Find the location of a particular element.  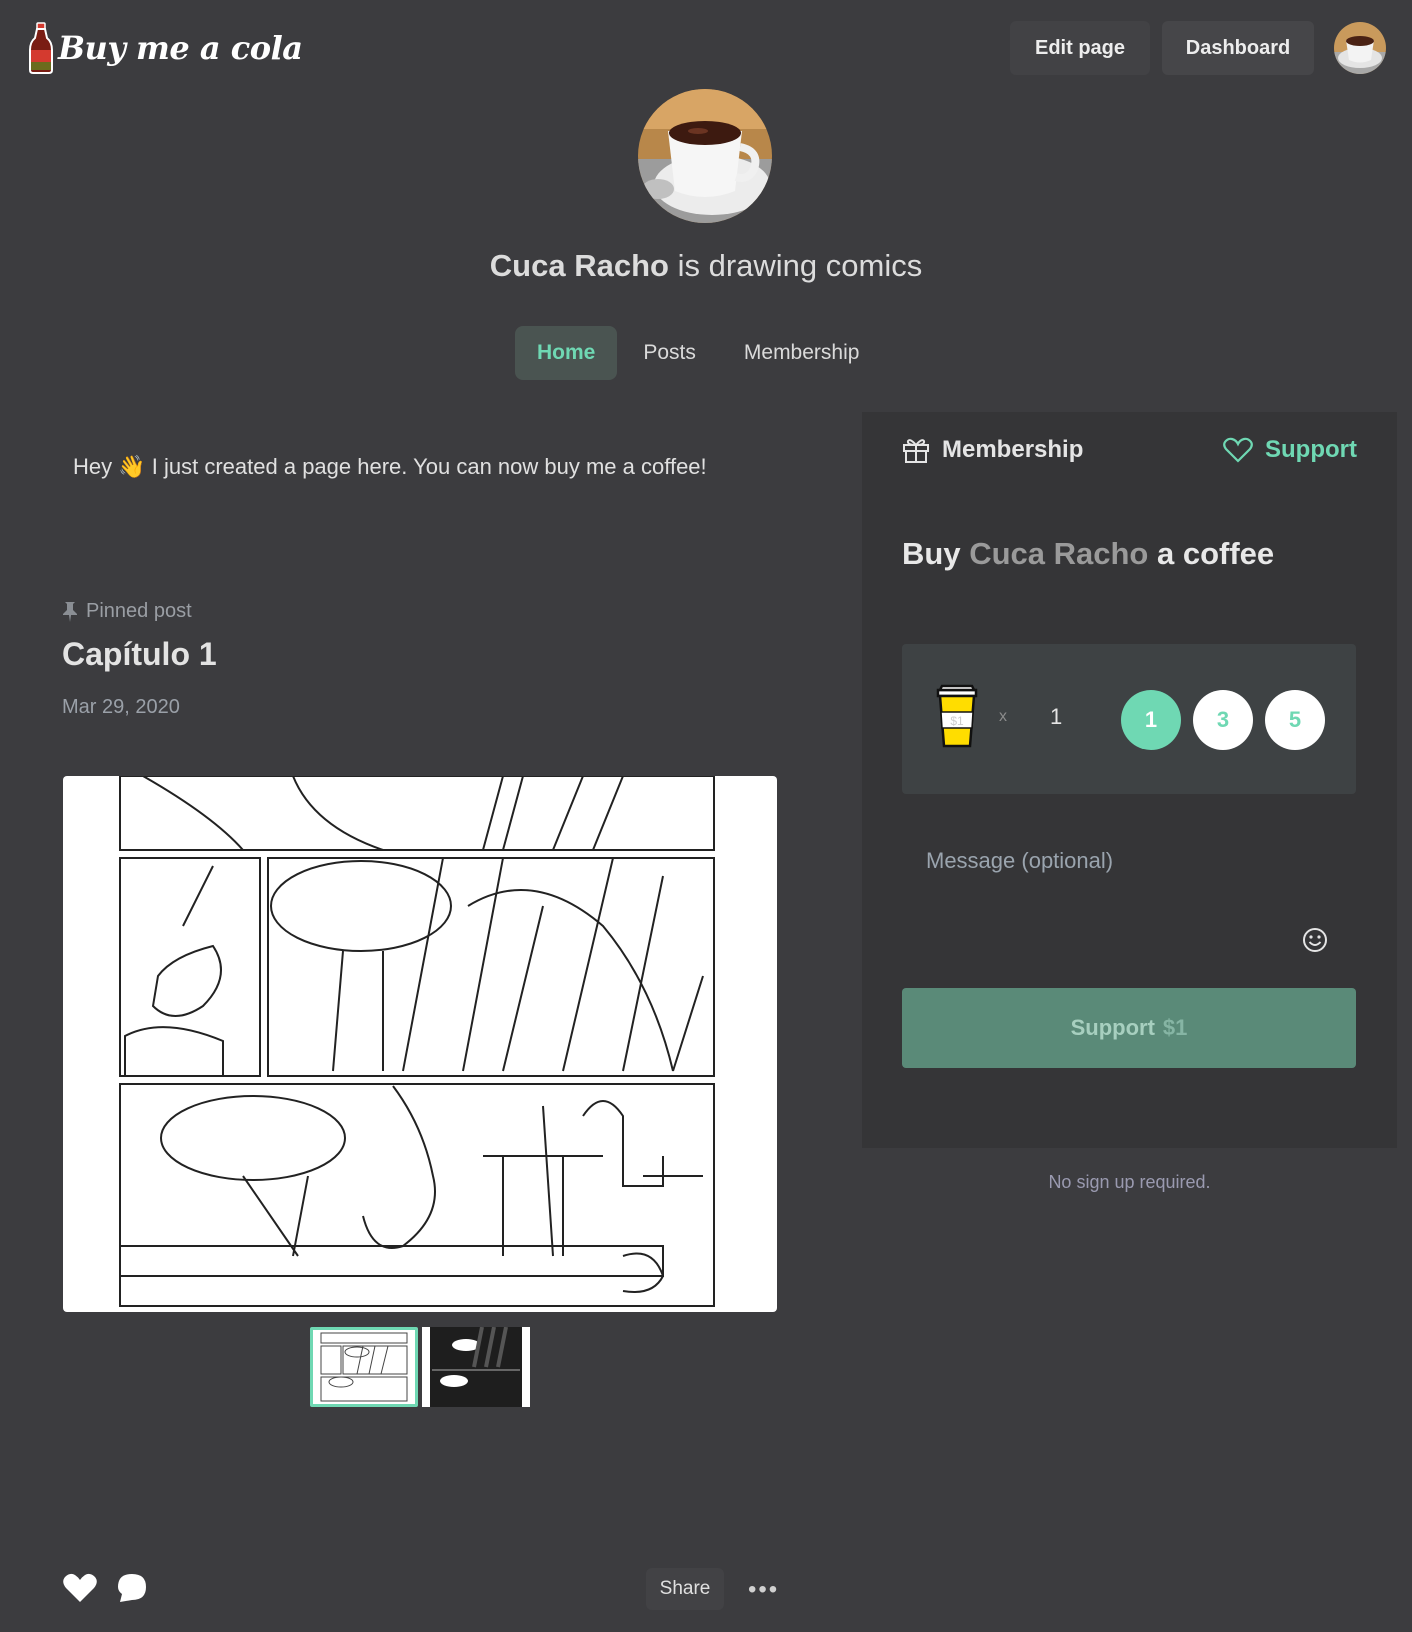

cup-price: $1 is located at coordinates (957, 721).